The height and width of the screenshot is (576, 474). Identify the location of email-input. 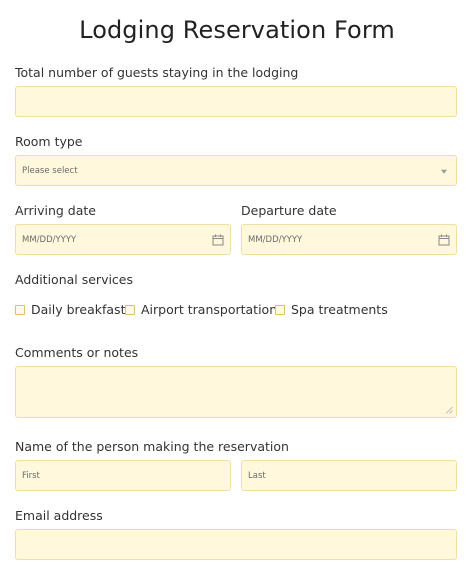
(236, 544).